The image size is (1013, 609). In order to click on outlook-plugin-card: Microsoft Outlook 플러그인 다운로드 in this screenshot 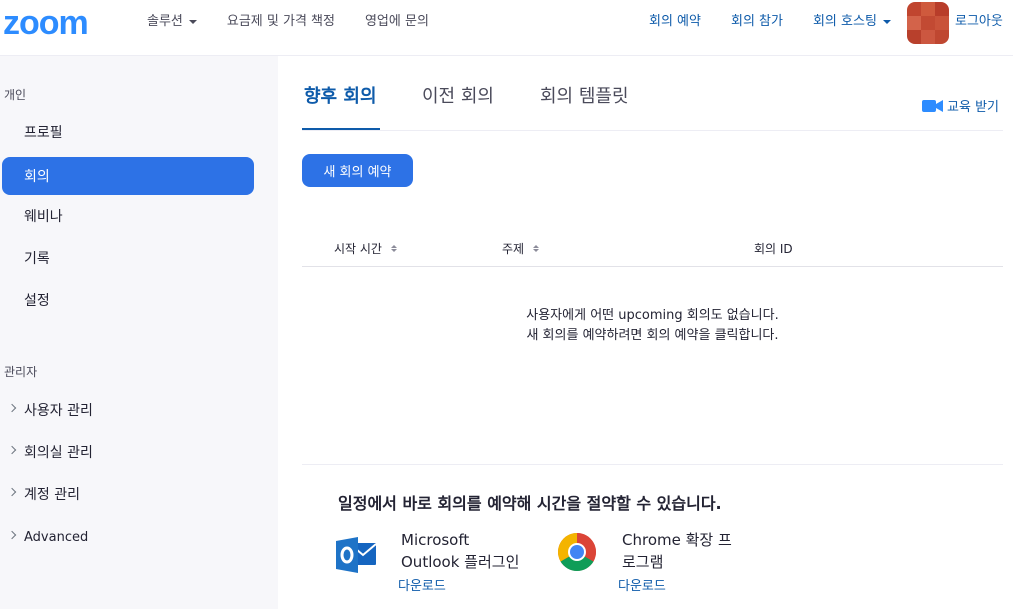, I will do `click(428, 562)`.